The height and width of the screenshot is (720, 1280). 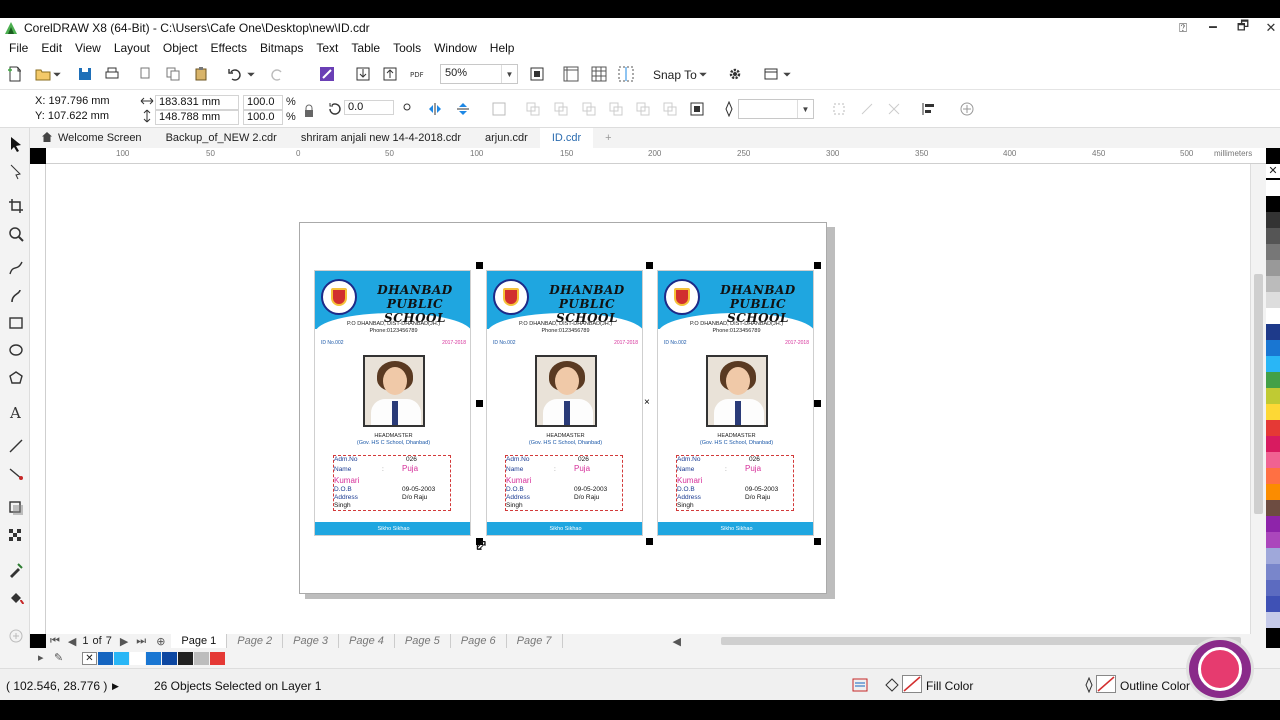 I want to click on tab-backup-of-new-2: Backup_of_NEW 2.cdr, so click(x=221, y=138).